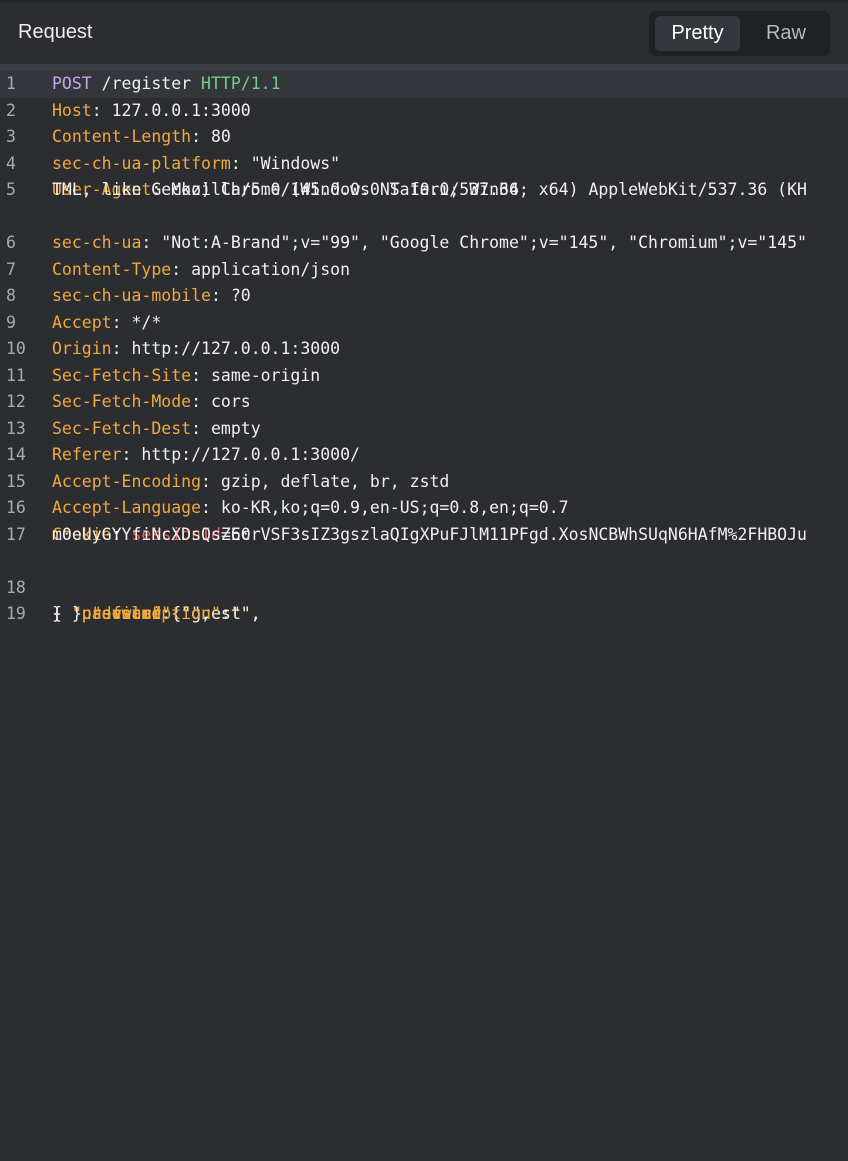 Image resolution: width=848 pixels, height=1161 pixels. I want to click on header-value: same-origin, so click(265, 375).